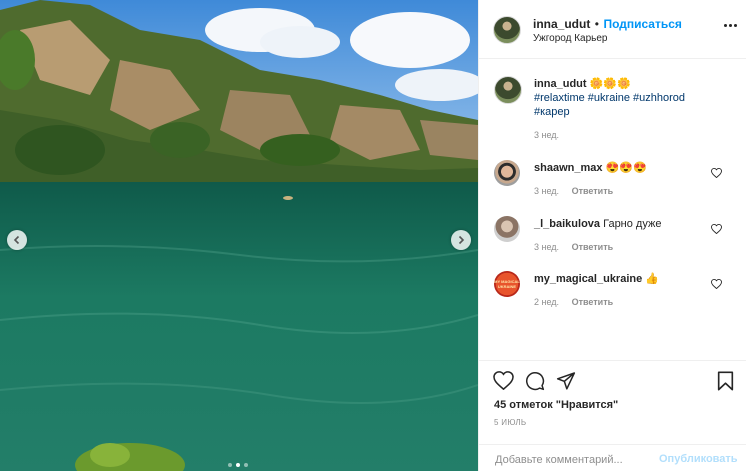 This screenshot has height=473, width=746. What do you see at coordinates (575, 460) in the screenshot?
I see `comment-input` at bounding box center [575, 460].